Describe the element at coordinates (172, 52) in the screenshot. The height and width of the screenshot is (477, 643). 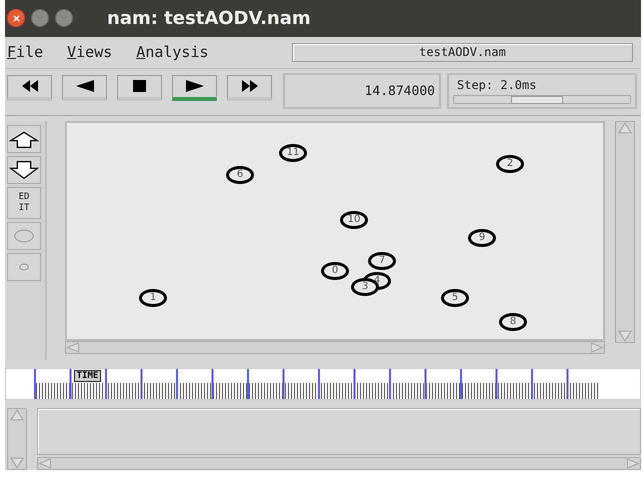
I see `menu-item: Analysis` at that location.